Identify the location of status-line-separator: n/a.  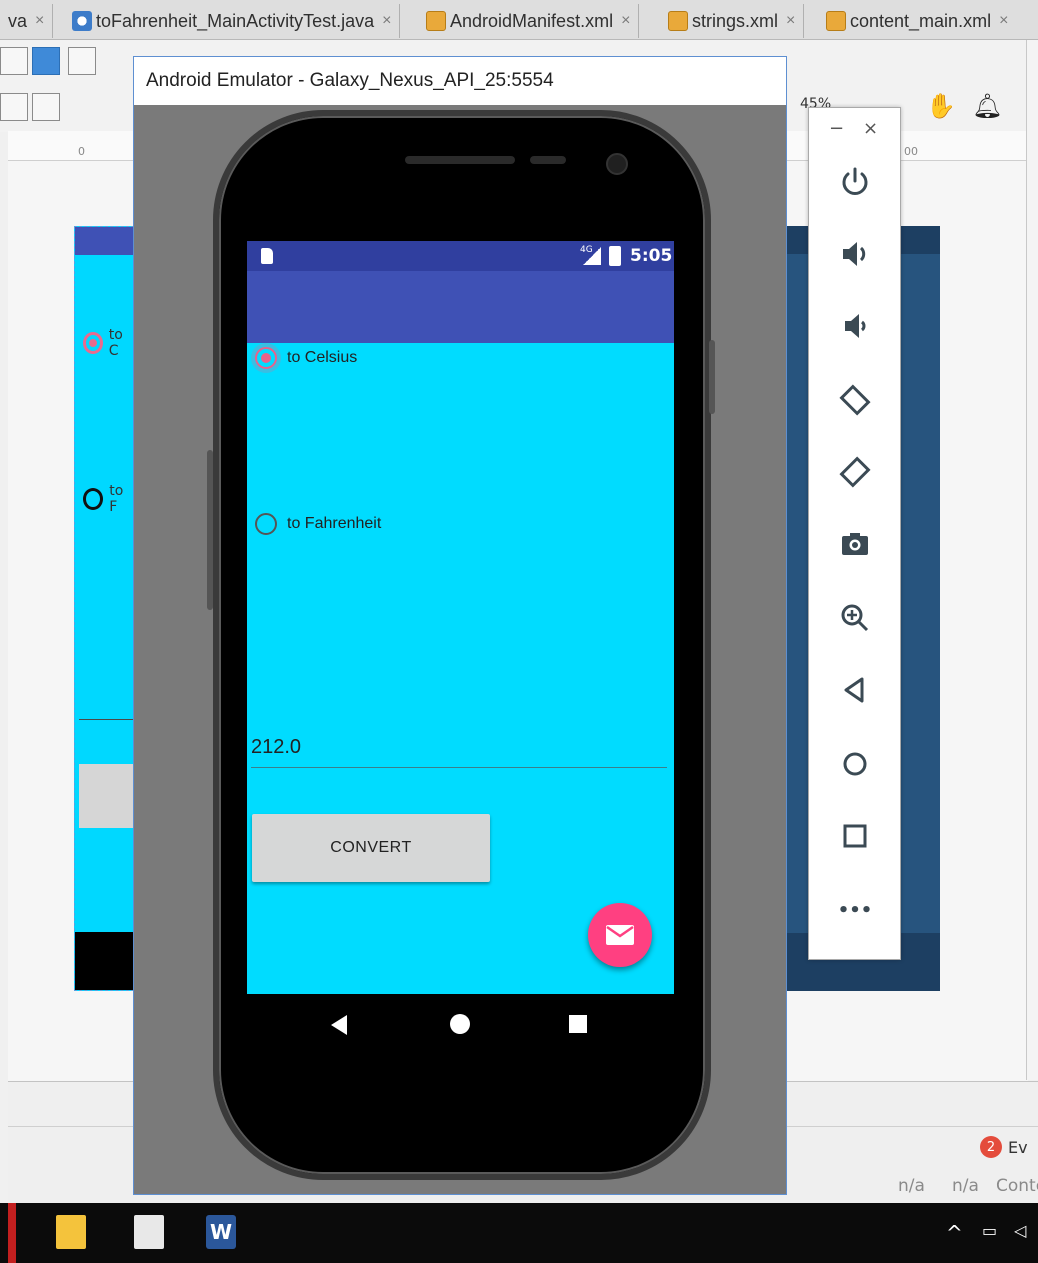
(911, 1186).